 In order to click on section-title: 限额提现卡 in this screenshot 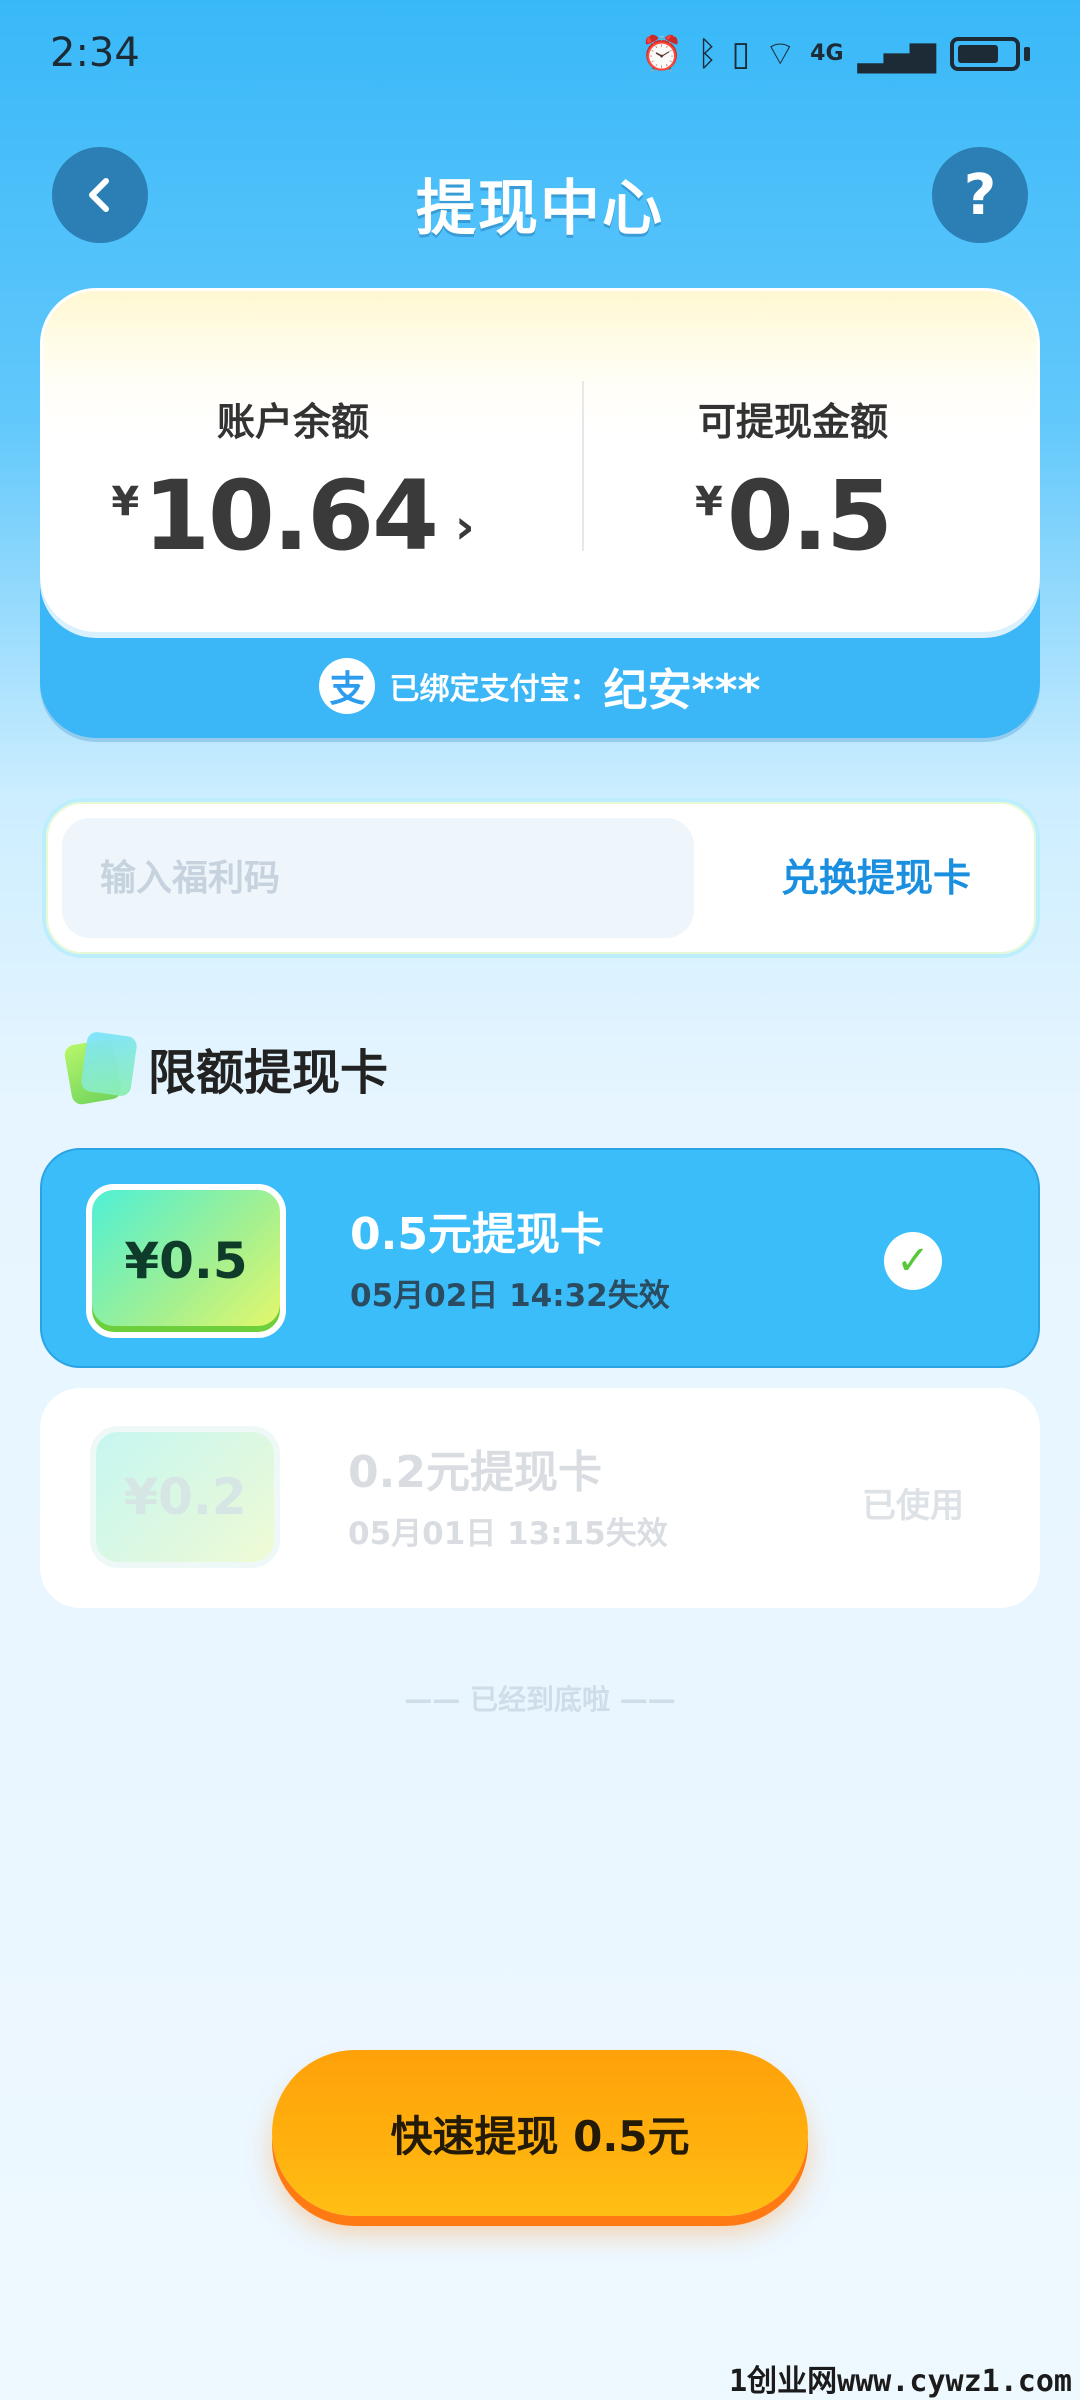, I will do `click(268, 1073)`.